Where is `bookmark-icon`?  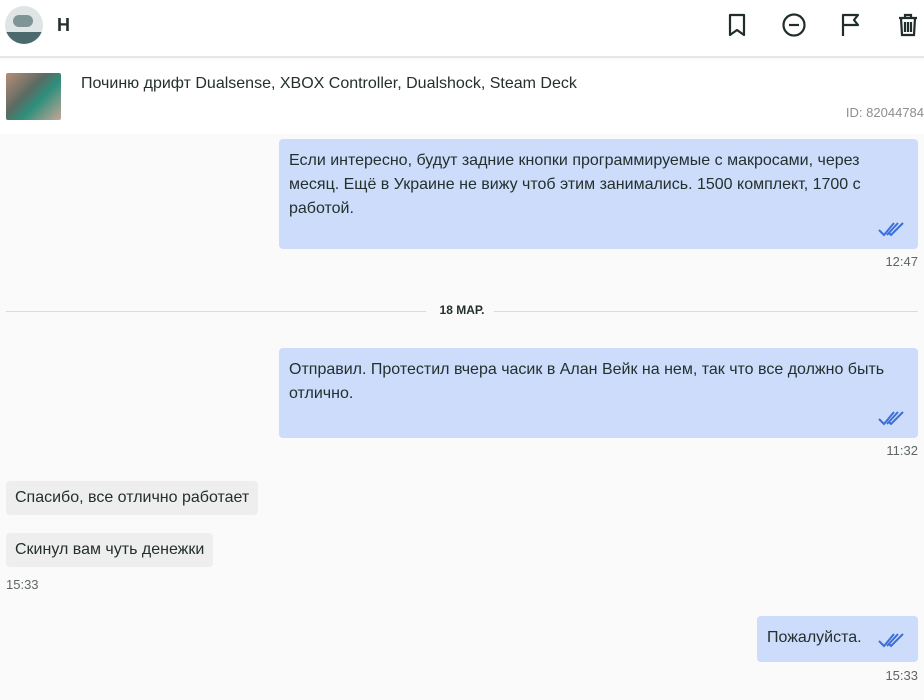
bookmark-icon is located at coordinates (737, 25).